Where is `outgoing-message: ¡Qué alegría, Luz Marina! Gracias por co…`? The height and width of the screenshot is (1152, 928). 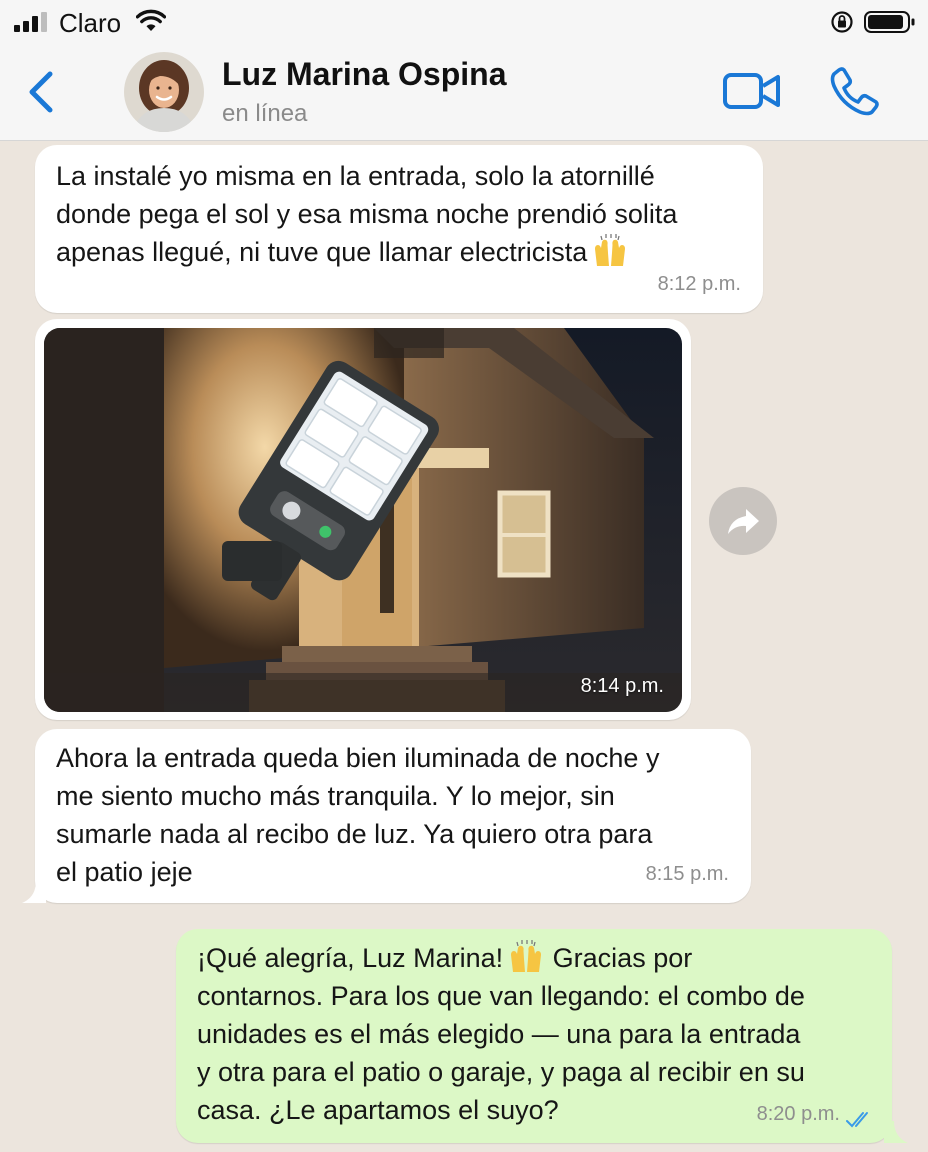
outgoing-message: ¡Qué alegría, Luz Marina! Gracias por co… is located at coordinates (534, 1036).